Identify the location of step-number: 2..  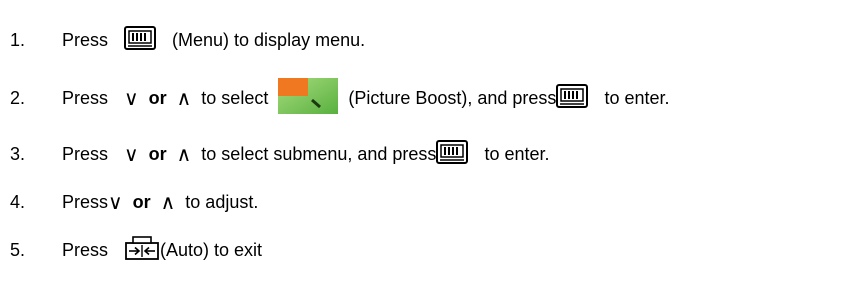
(18, 97).